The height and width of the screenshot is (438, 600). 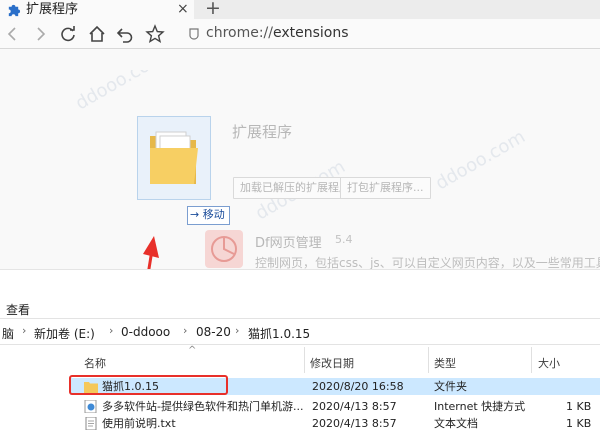 I want to click on back-icon, so click(x=13, y=34).